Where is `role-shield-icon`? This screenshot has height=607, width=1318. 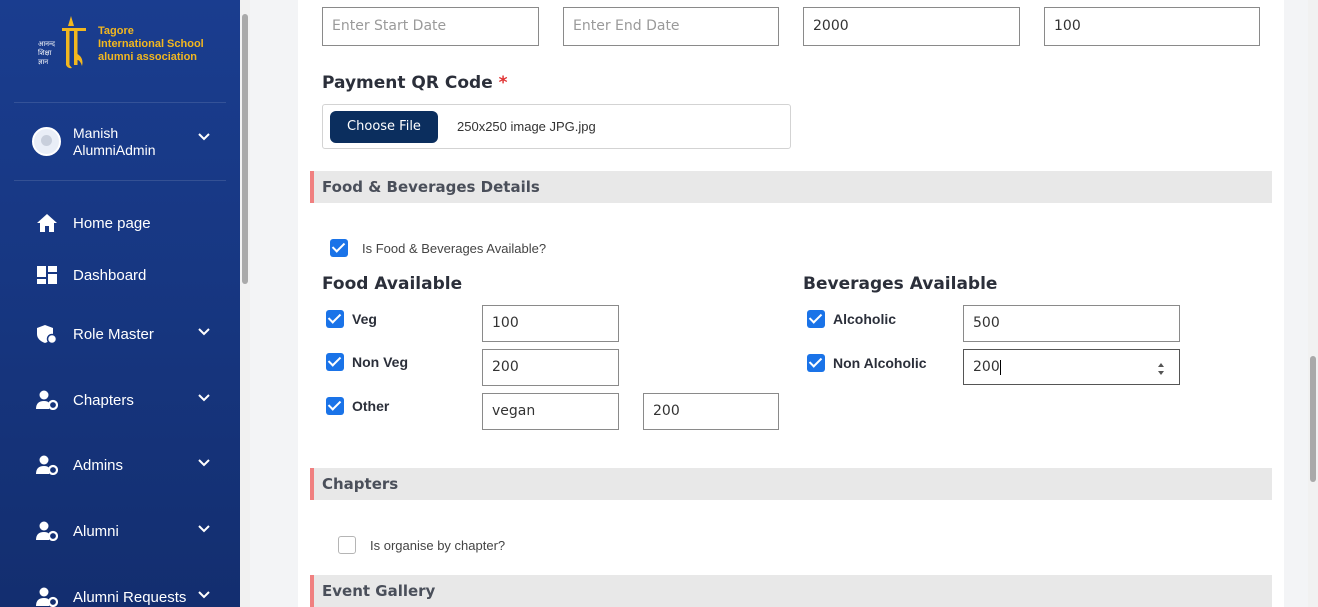 role-shield-icon is located at coordinates (47, 334).